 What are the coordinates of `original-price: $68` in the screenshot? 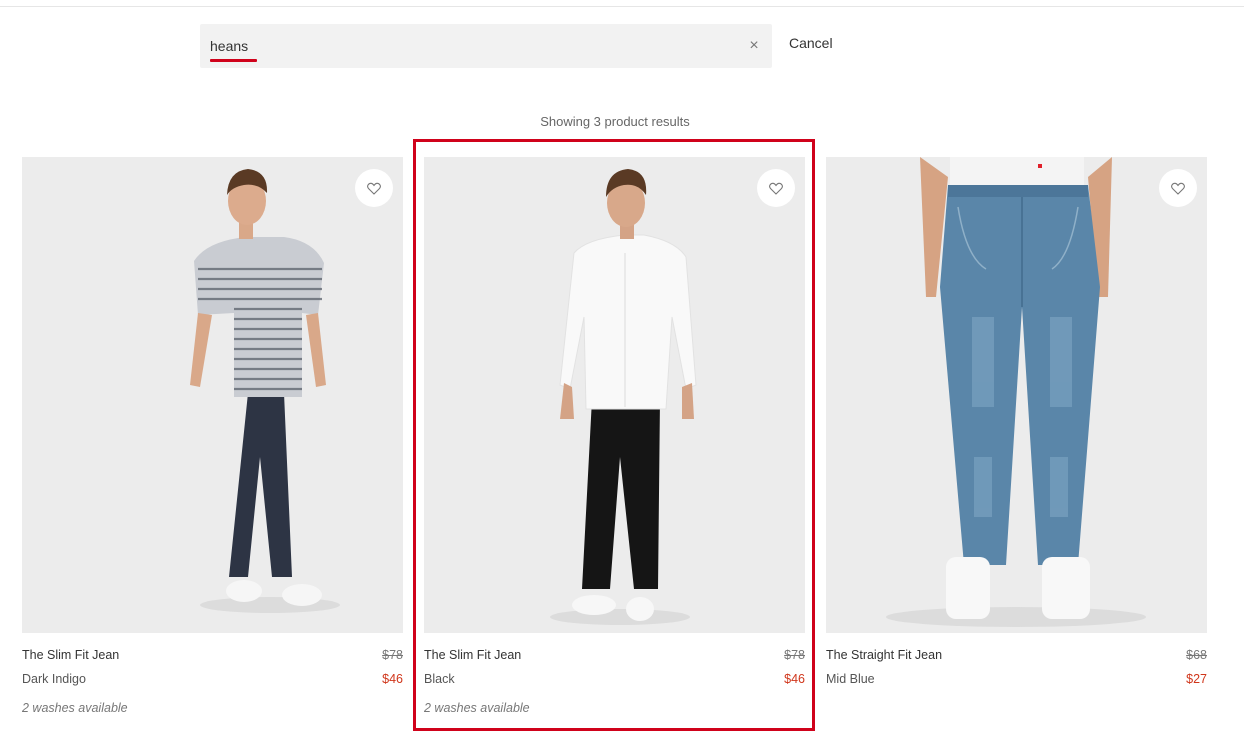 It's located at (1196, 655).